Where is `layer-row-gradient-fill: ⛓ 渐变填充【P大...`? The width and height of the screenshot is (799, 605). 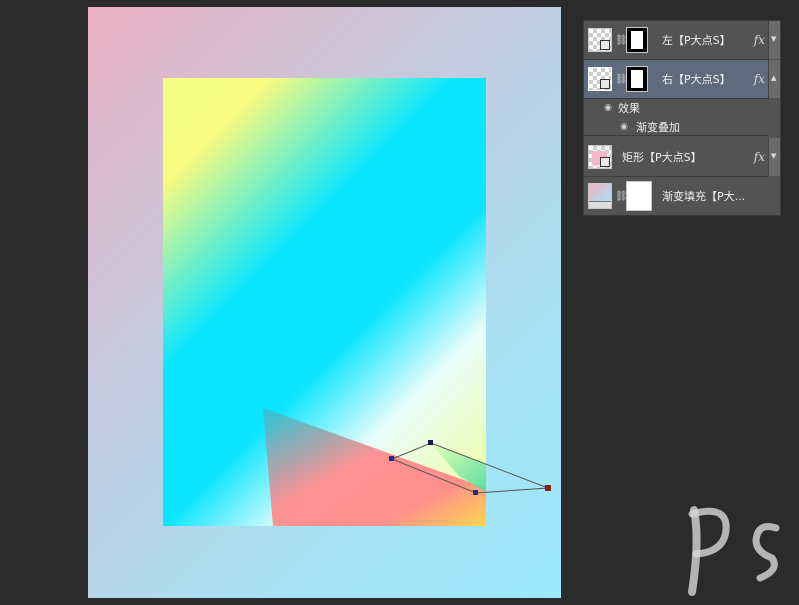 layer-row-gradient-fill: ⛓ 渐变填充【P大... is located at coordinates (676, 196).